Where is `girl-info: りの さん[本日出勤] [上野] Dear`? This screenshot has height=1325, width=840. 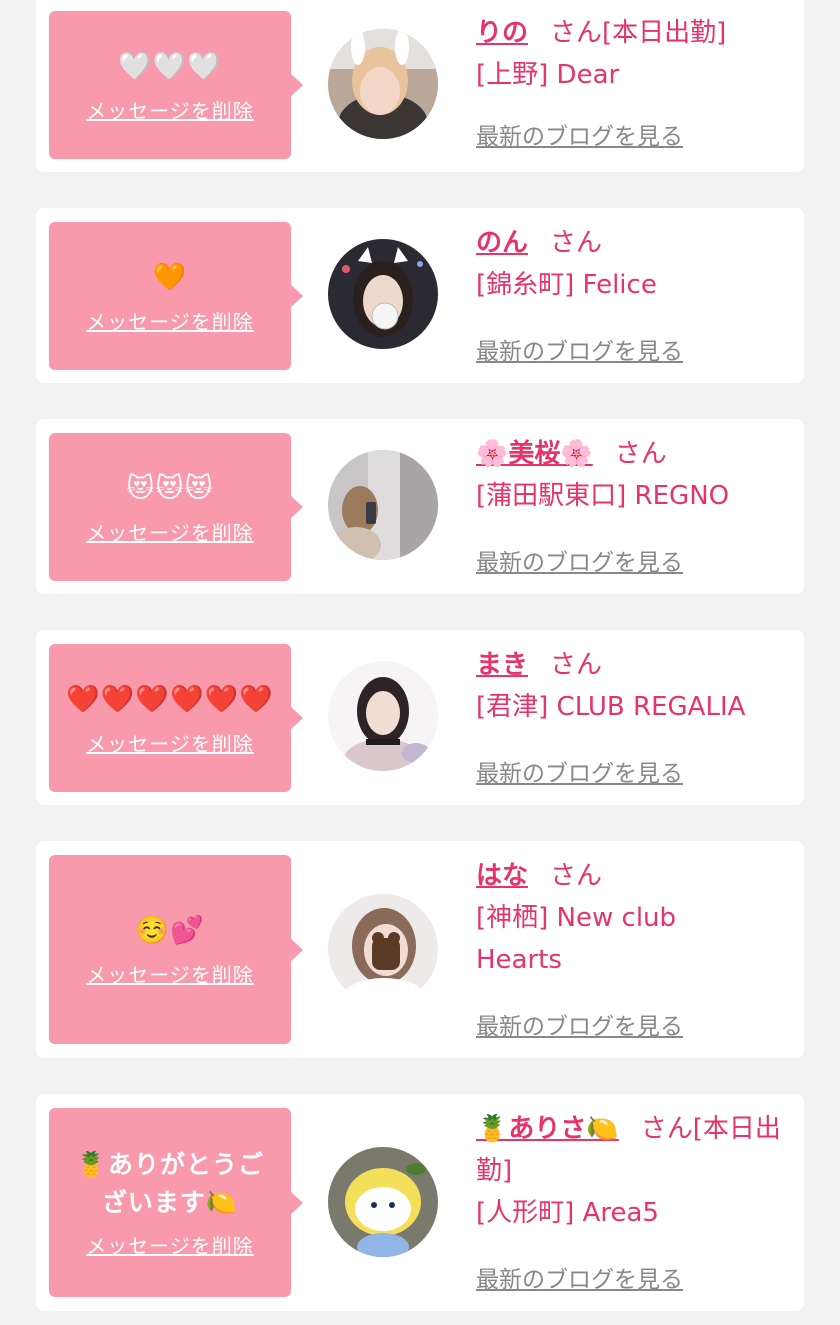 girl-info: りの さん[本日出勤] [上野] Dear is located at coordinates (636, 54).